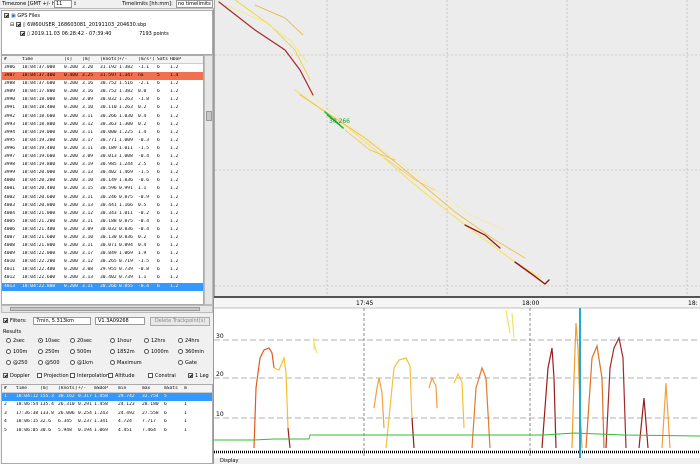  Describe the element at coordinates (22, 33) in the screenshot. I see `session-checkbox` at that location.